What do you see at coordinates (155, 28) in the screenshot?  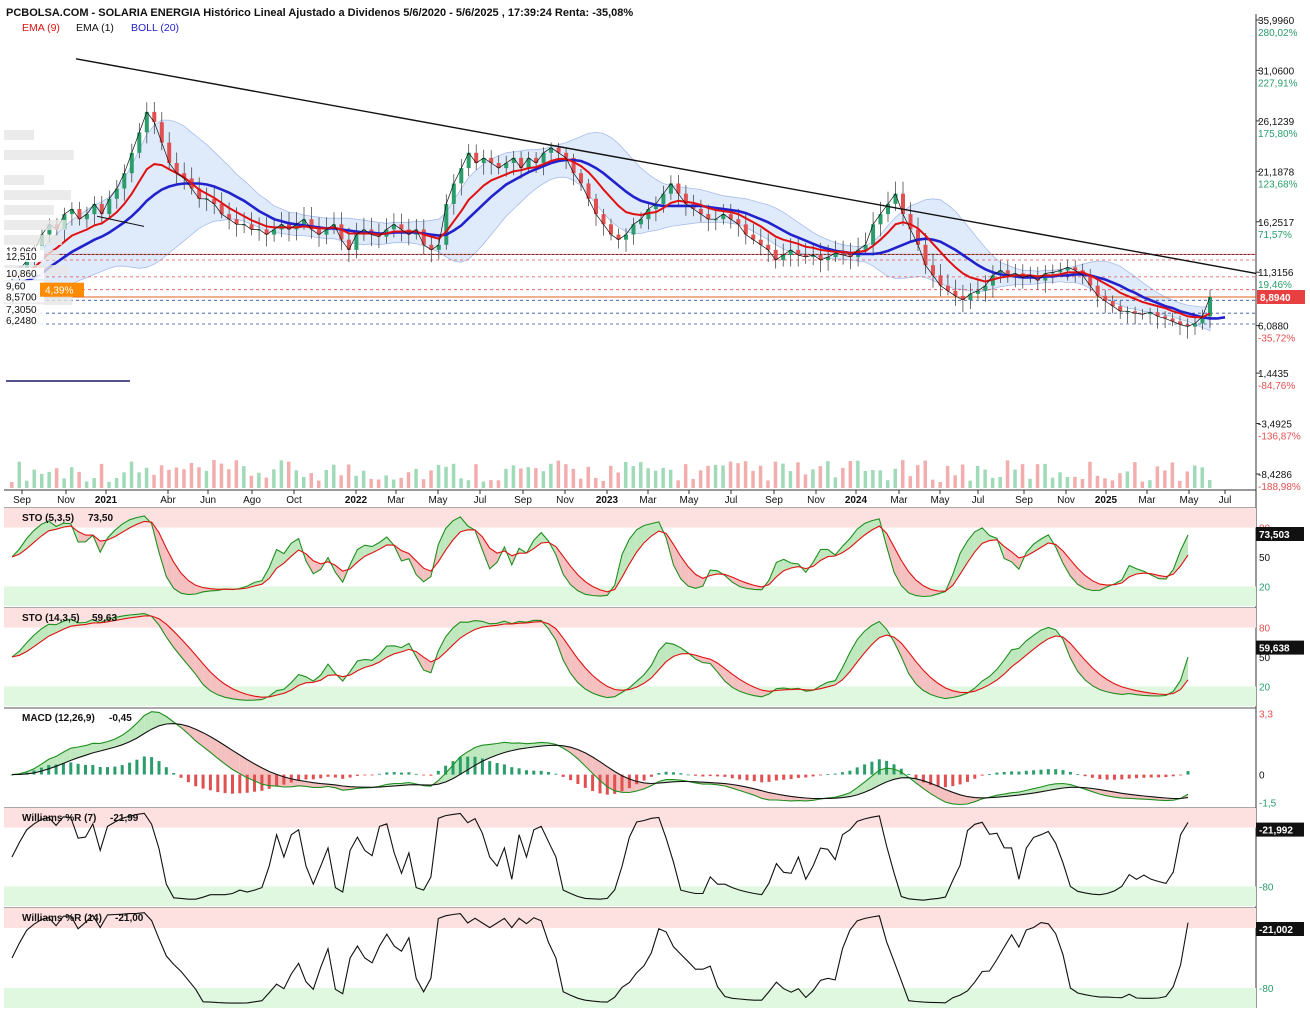 I see `legend-boll: BOLL (20)` at bounding box center [155, 28].